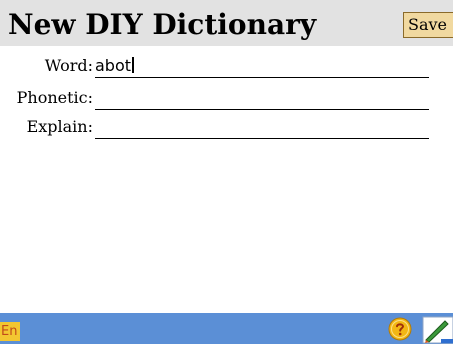 This screenshot has width=453, height=344. I want to click on word-row: Word: abot, so click(226, 68).